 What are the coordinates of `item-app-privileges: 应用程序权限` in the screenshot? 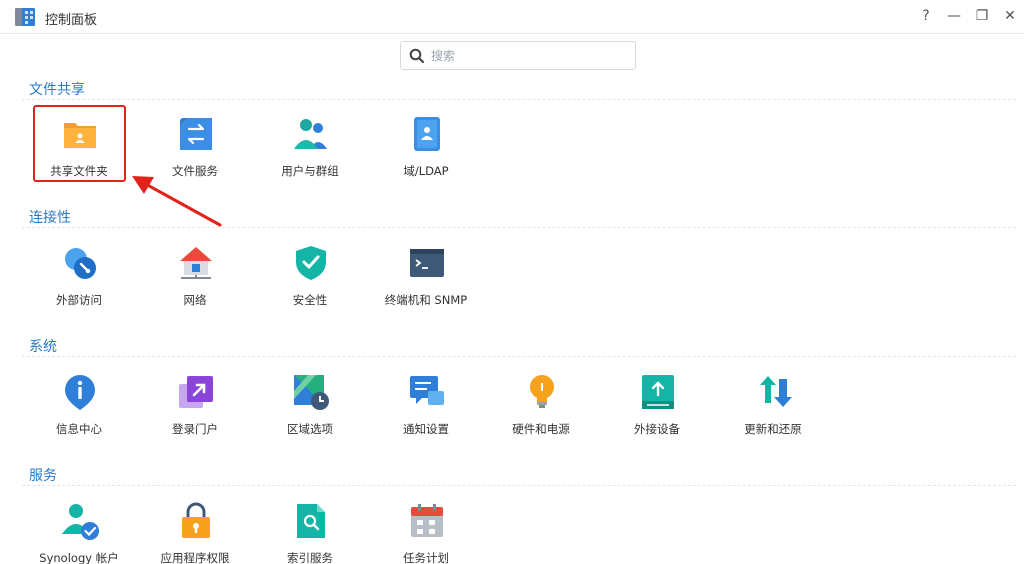 It's located at (195, 533).